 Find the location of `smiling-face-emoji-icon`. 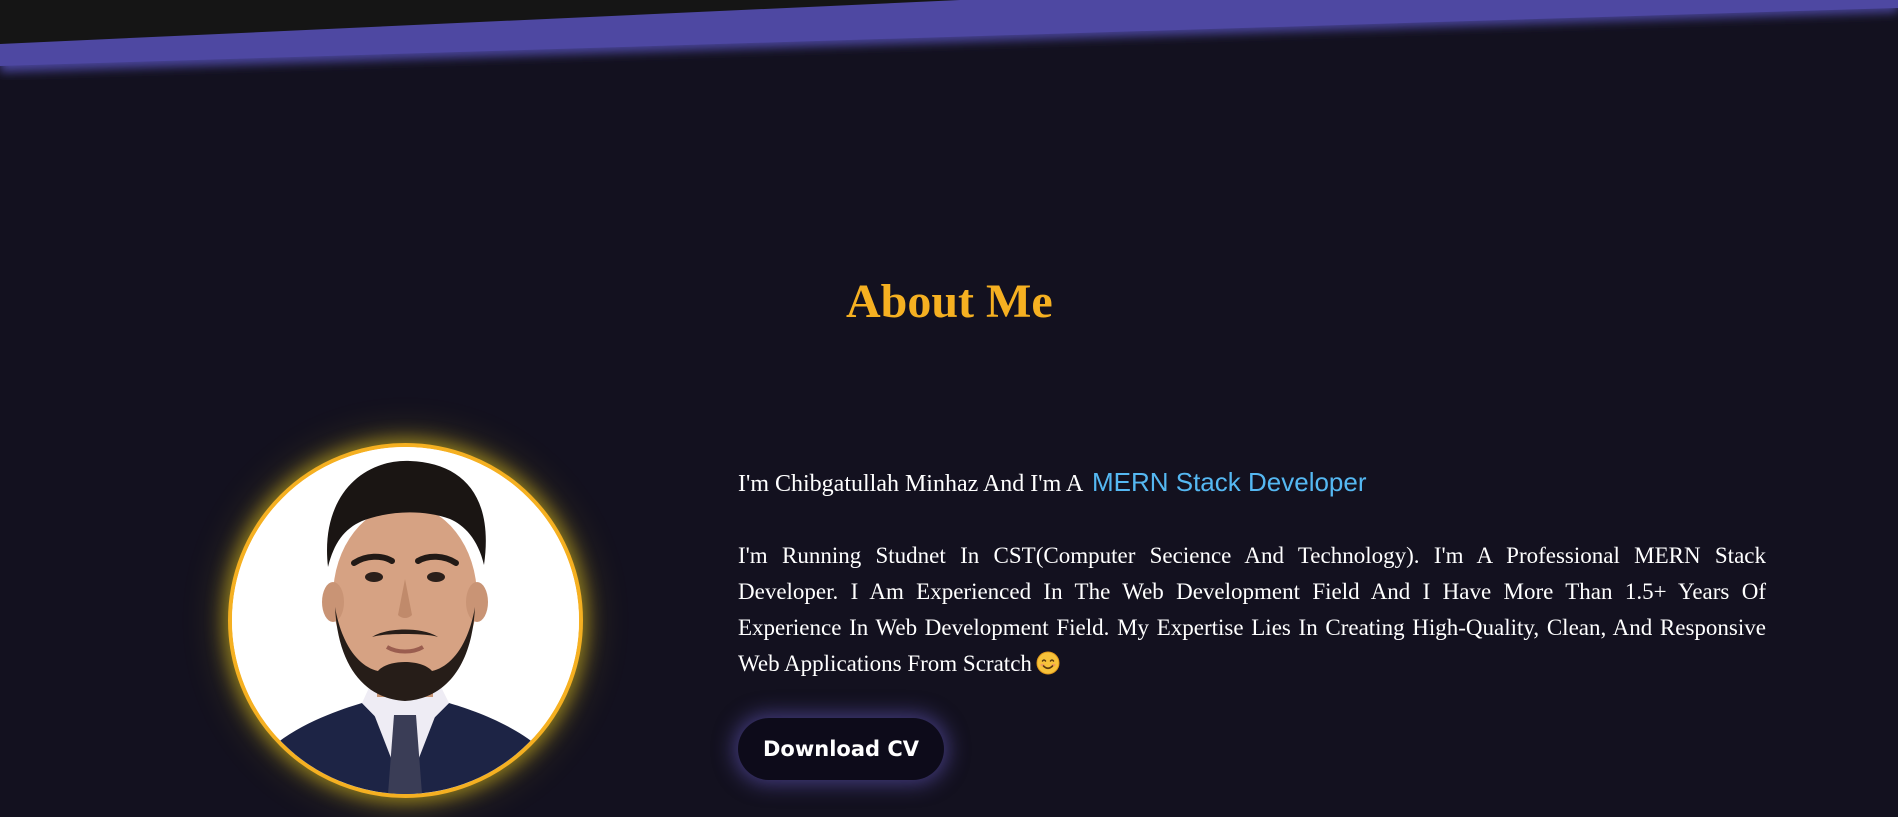

smiling-face-emoji-icon is located at coordinates (1048, 663).